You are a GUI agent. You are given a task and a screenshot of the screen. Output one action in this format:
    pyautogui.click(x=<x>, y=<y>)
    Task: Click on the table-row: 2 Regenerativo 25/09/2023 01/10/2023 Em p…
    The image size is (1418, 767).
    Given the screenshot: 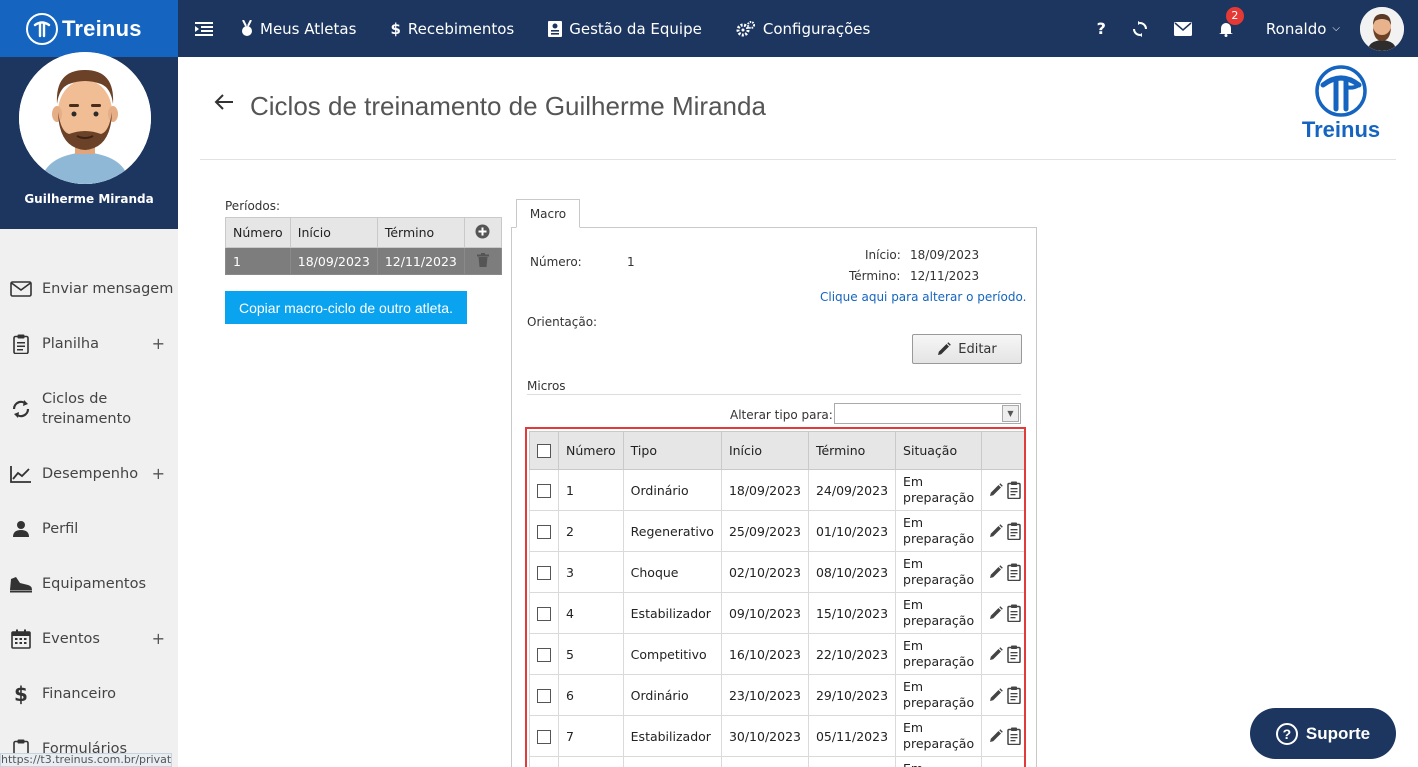 What is the action you would take?
    pyautogui.click(x=776, y=531)
    